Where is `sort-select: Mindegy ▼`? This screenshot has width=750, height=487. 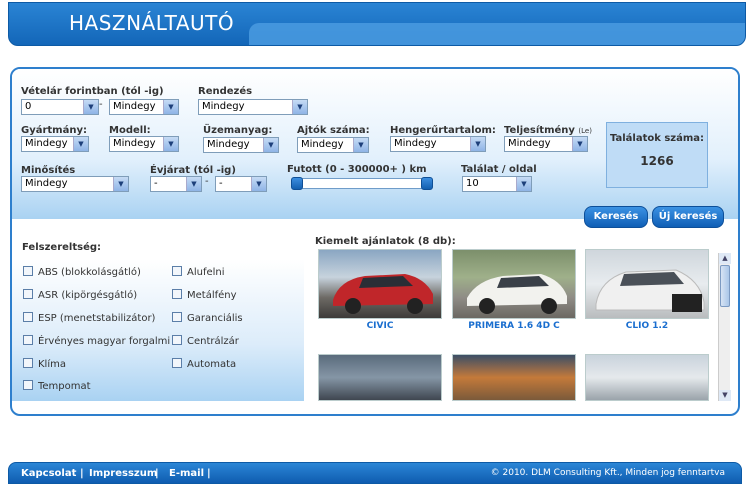
sort-select: Mindegy ▼ is located at coordinates (253, 107).